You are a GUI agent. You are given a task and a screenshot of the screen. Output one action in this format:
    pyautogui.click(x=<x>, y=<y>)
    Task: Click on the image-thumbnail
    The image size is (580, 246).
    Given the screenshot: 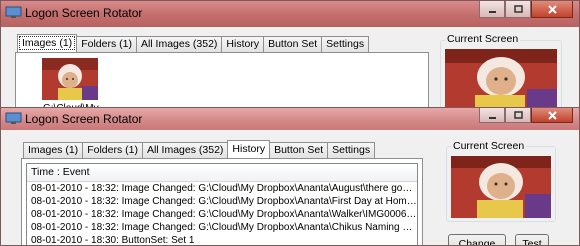 What is the action you would take?
    pyautogui.click(x=70, y=79)
    